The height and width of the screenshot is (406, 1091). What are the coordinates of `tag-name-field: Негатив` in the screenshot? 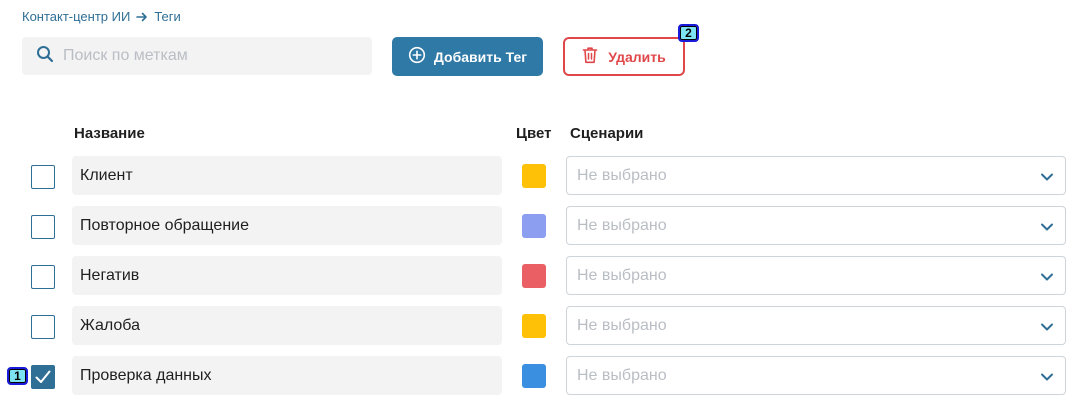 It's located at (287, 275).